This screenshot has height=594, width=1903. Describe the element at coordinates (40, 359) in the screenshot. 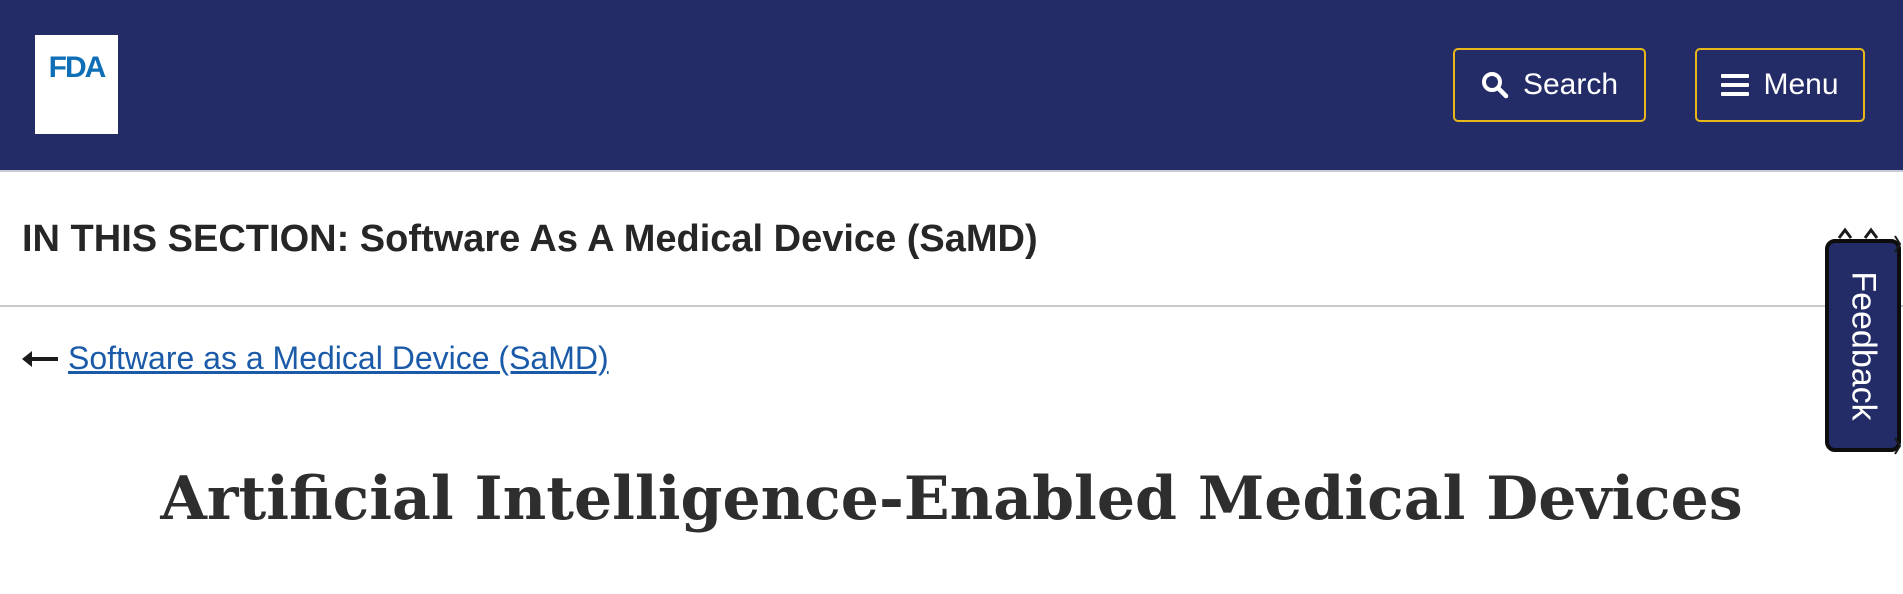

I see `arrow-left-icon` at that location.